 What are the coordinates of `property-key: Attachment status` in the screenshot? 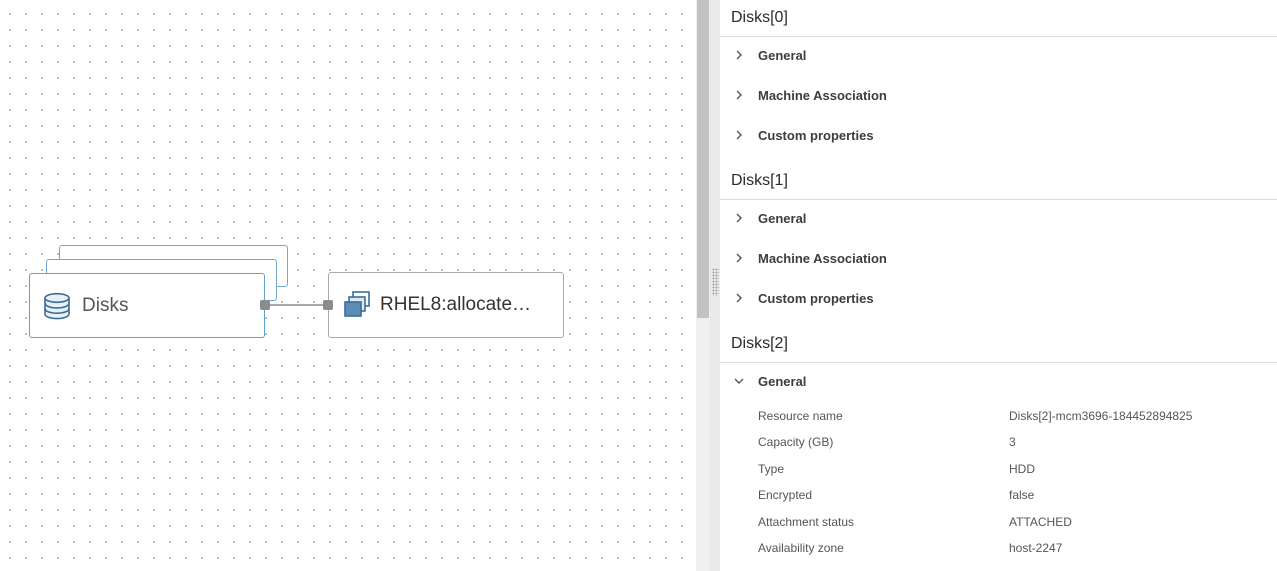 It's located at (806, 522).